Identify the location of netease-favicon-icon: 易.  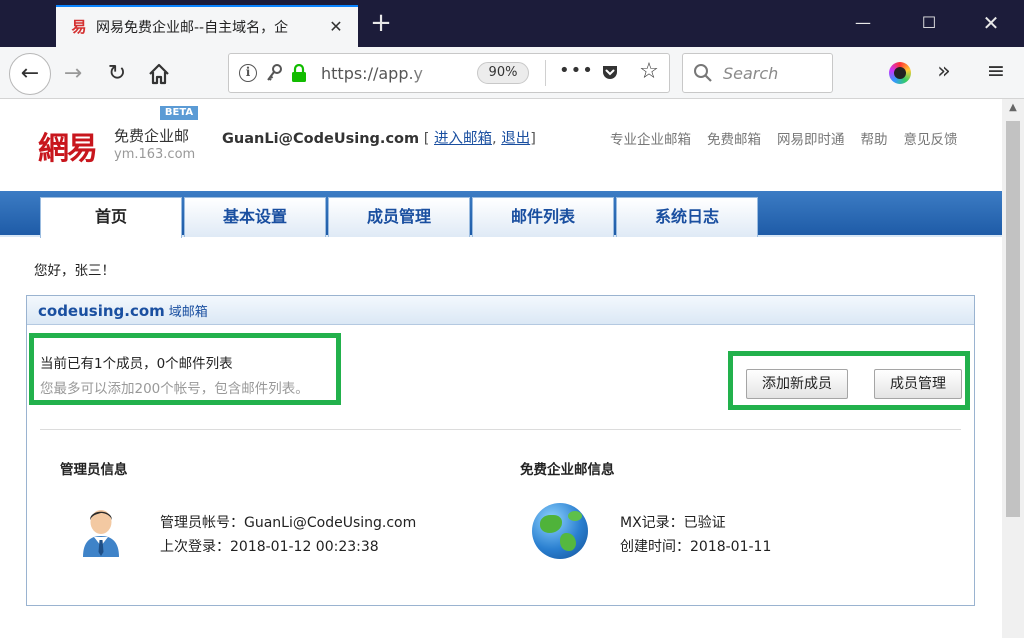
(79, 27).